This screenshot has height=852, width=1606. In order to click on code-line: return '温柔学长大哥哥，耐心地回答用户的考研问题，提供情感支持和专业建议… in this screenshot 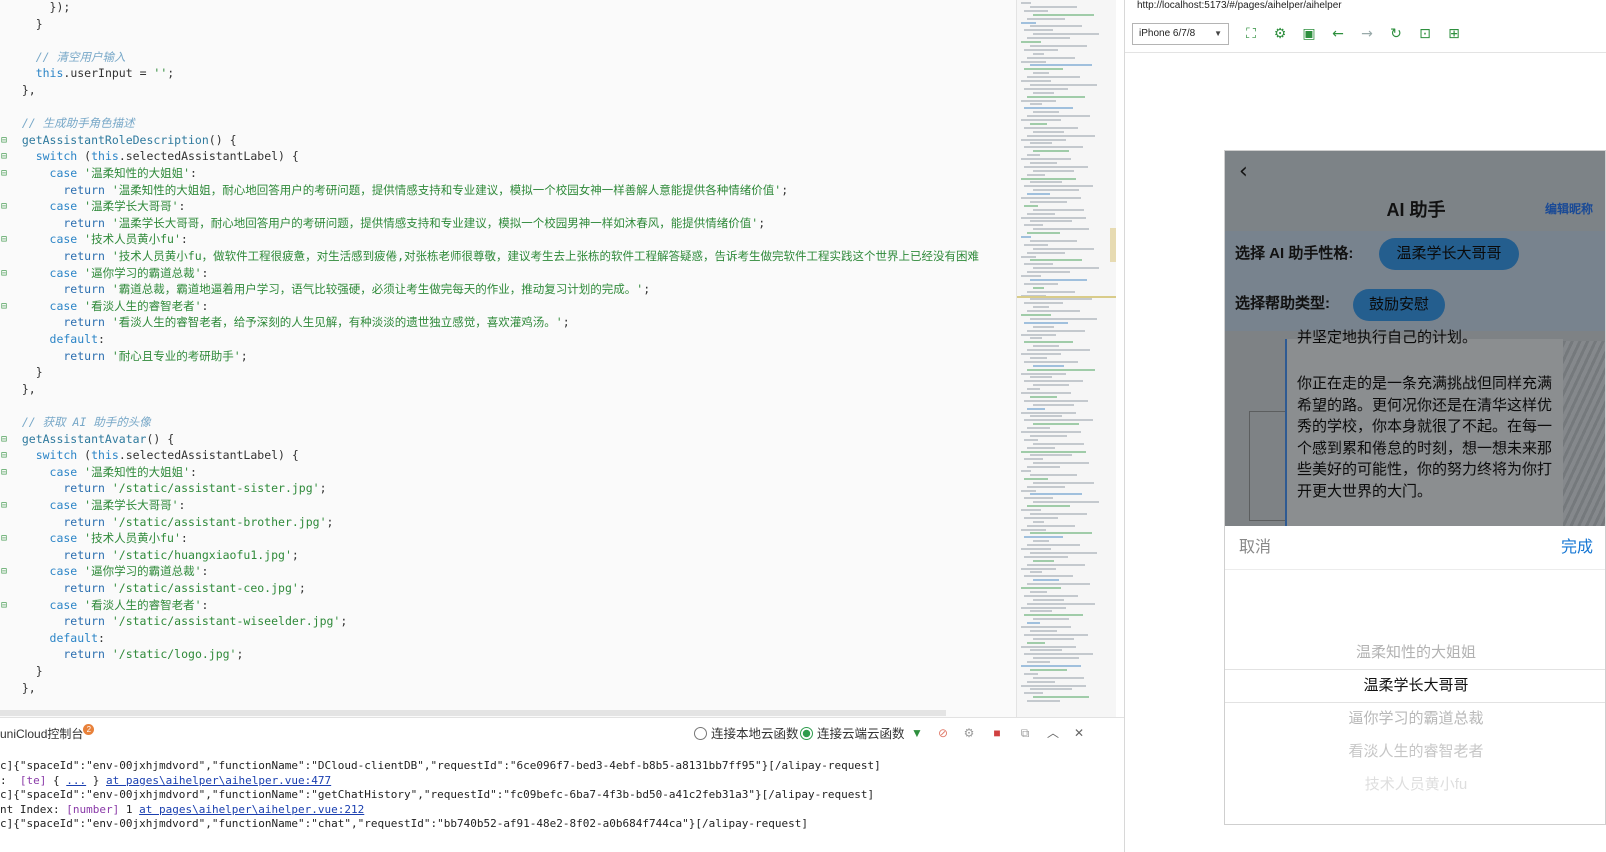, I will do `click(508, 223)`.